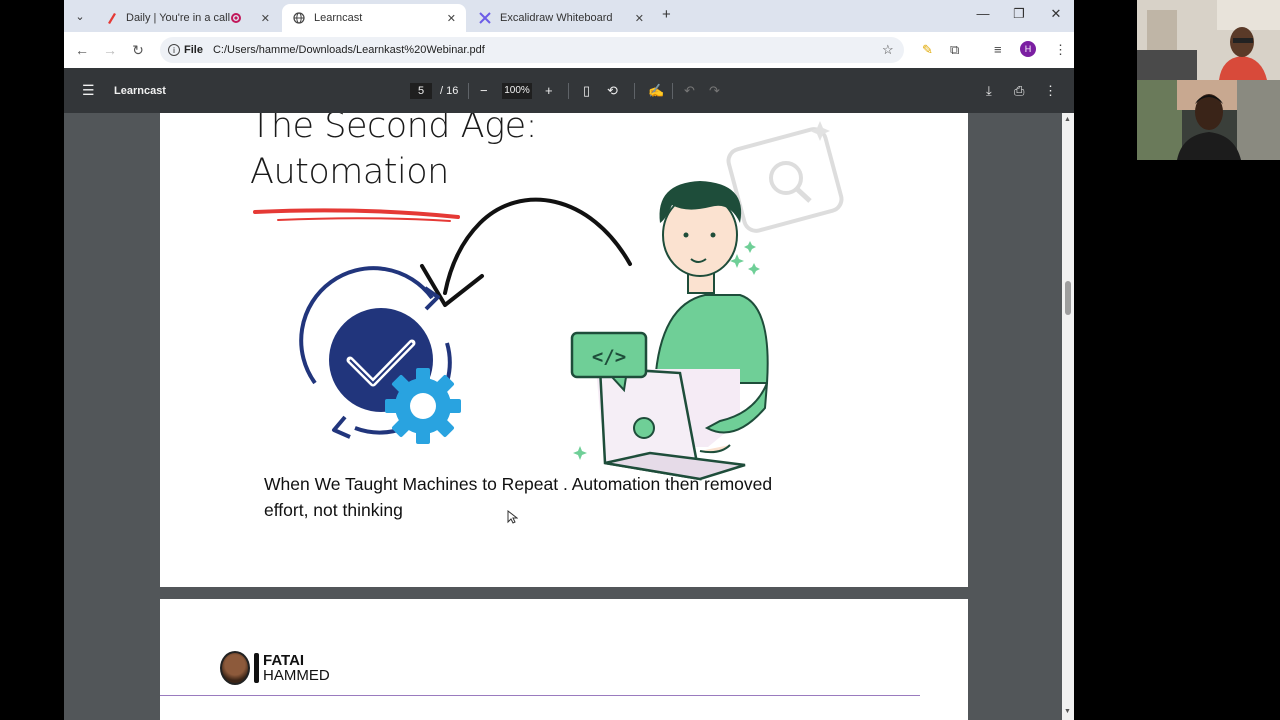 The image size is (1280, 720). Describe the element at coordinates (111, 18) in the screenshot. I see `daily-pencil-icon` at that location.